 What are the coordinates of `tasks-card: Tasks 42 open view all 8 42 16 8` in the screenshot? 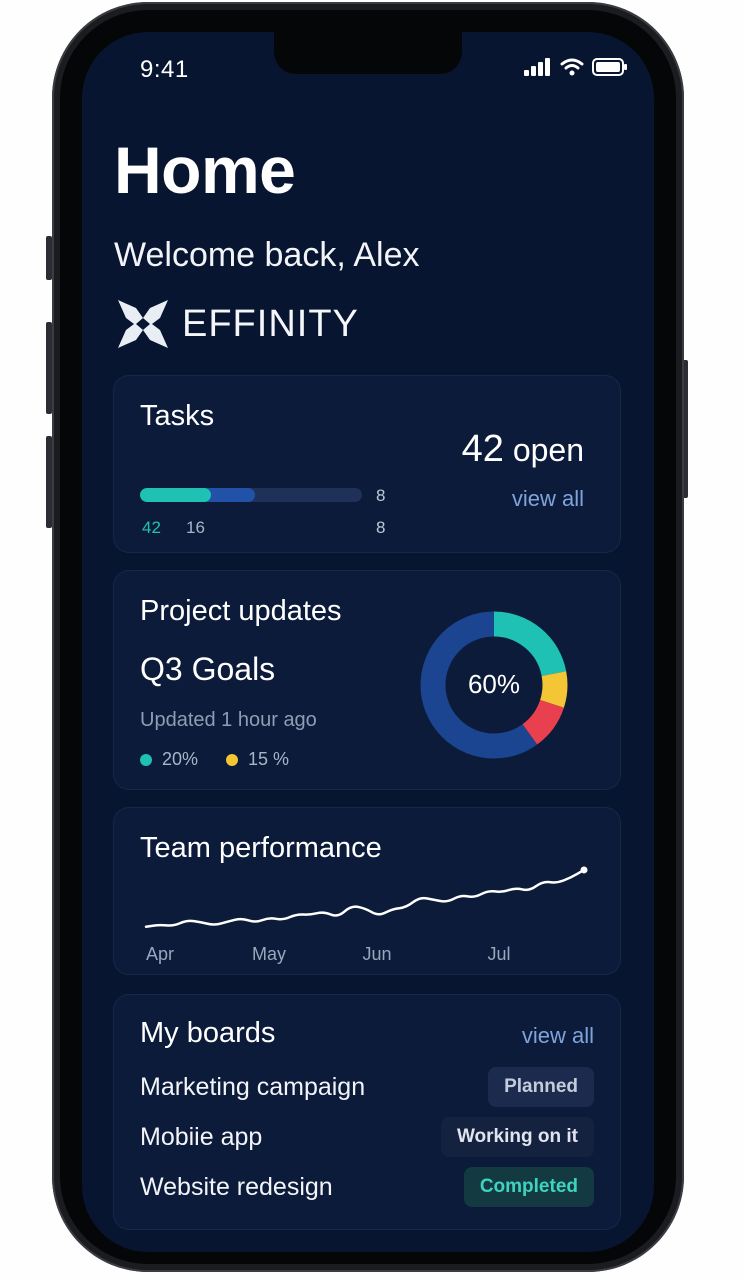 It's located at (367, 464).